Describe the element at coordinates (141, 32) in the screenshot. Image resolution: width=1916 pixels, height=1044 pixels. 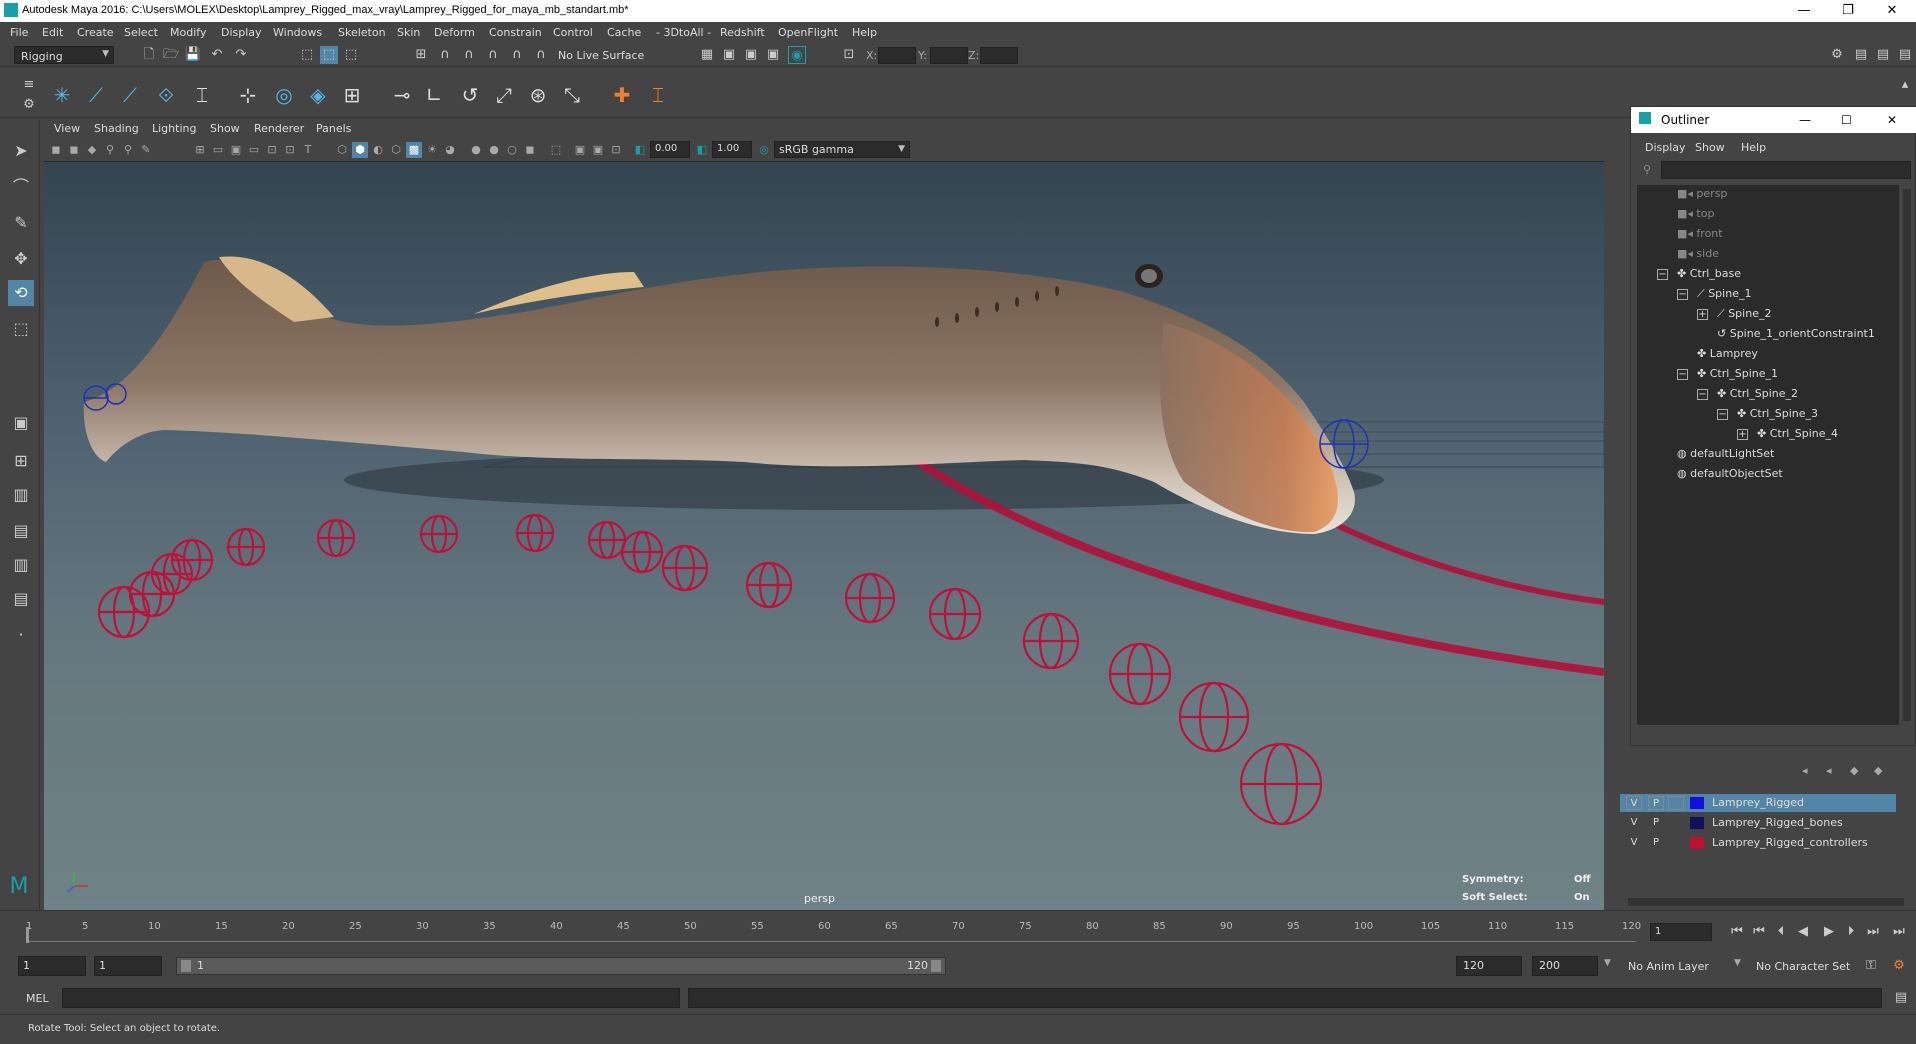
I see `menu-select: Select` at that location.